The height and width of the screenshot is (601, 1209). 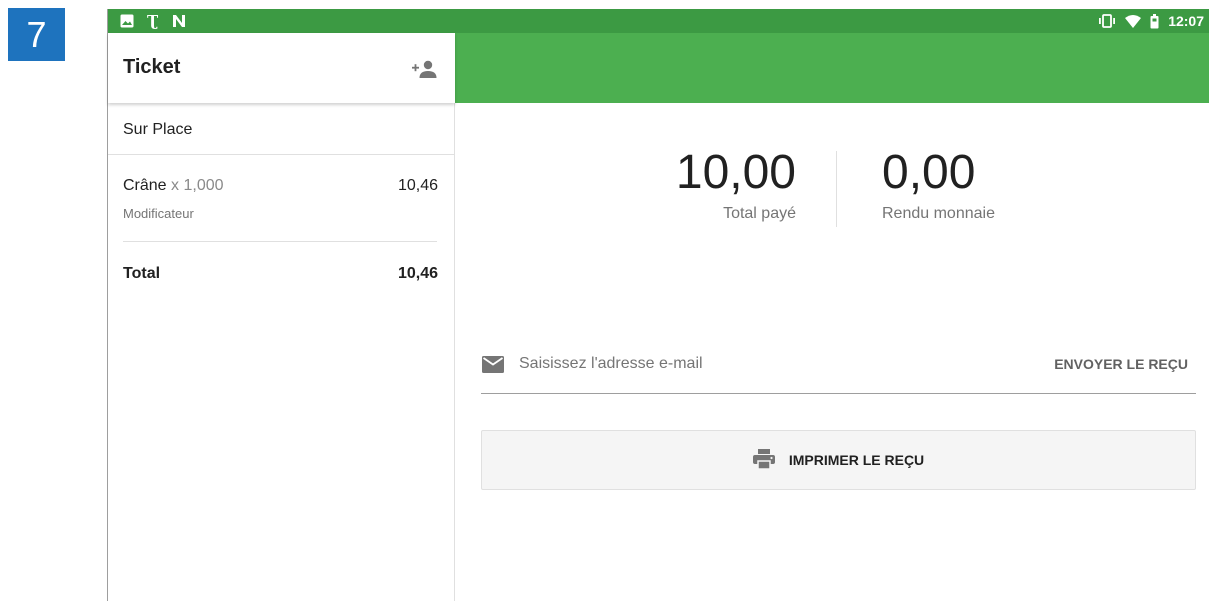 I want to click on vibrate-icon, so click(x=1107, y=21).